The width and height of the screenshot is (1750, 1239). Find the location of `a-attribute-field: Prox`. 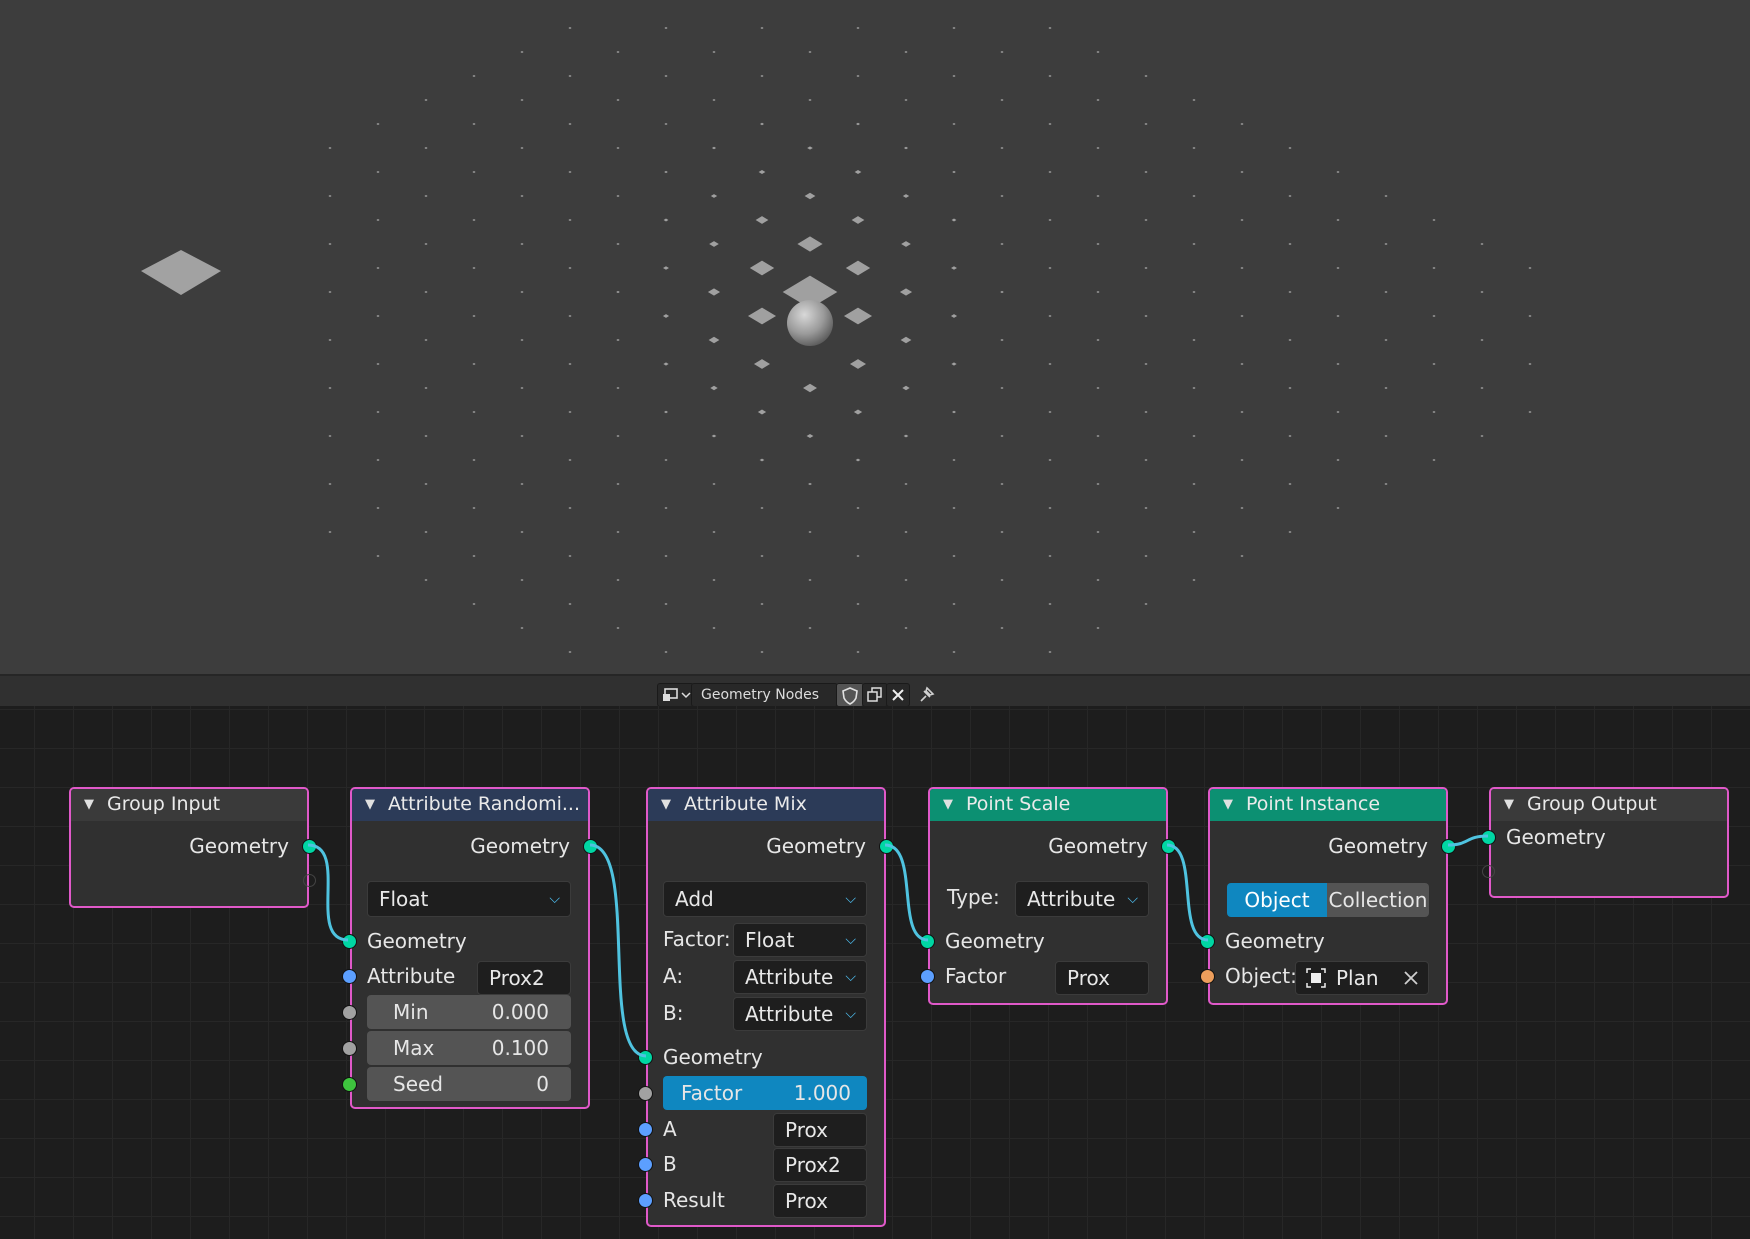

a-attribute-field: Prox is located at coordinates (820, 1130).